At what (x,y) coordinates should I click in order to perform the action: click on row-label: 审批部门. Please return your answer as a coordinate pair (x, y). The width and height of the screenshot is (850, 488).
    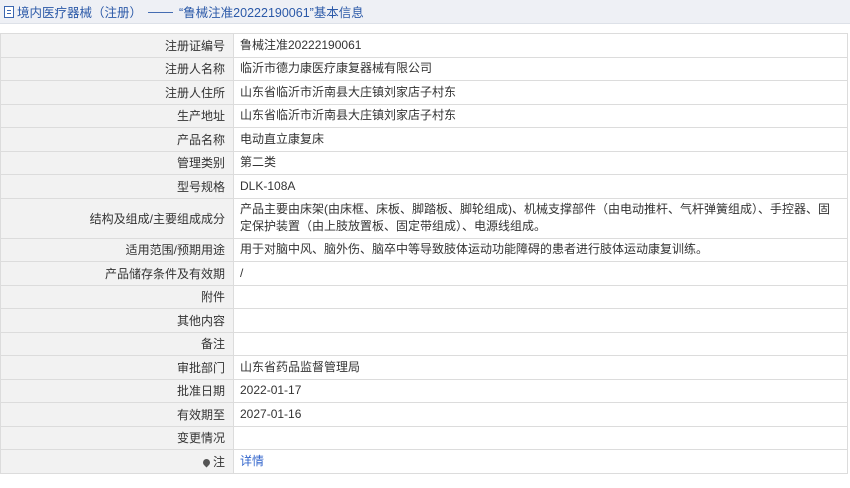
    Looking at the image, I should click on (117, 367).